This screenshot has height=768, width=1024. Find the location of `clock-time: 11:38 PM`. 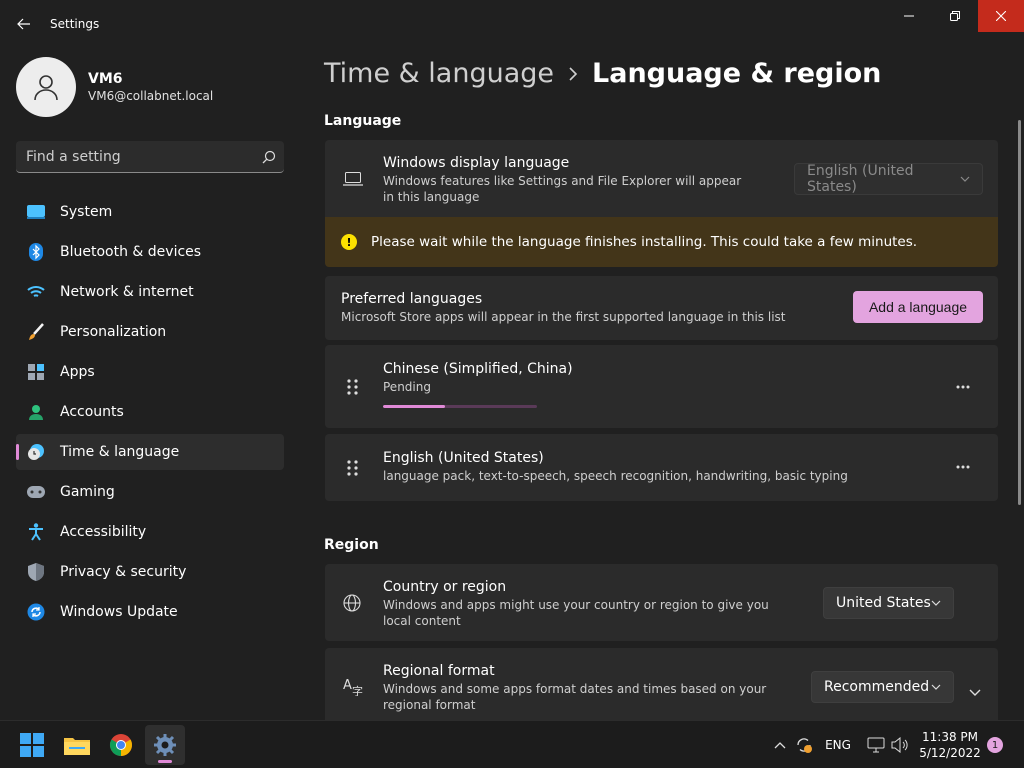

clock-time: 11:38 PM is located at coordinates (950, 737).